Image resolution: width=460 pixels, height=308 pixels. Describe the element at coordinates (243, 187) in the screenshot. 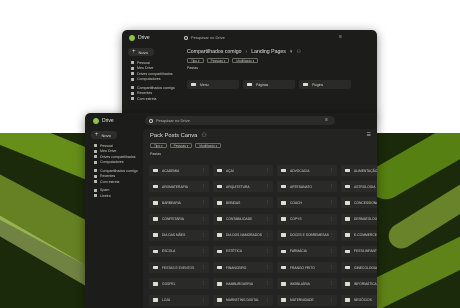

I see `folder-item: ARQUITETURA ⋮` at that location.